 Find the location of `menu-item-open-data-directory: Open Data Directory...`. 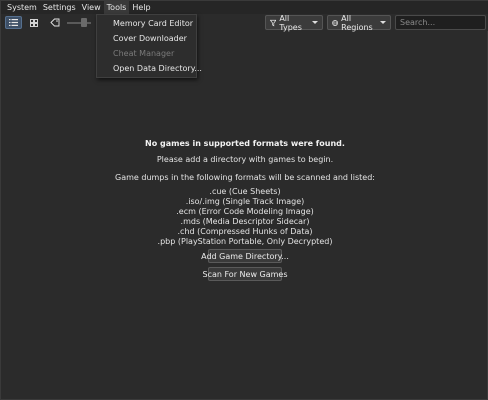

menu-item-open-data-directory: Open Data Directory... is located at coordinates (149, 68).